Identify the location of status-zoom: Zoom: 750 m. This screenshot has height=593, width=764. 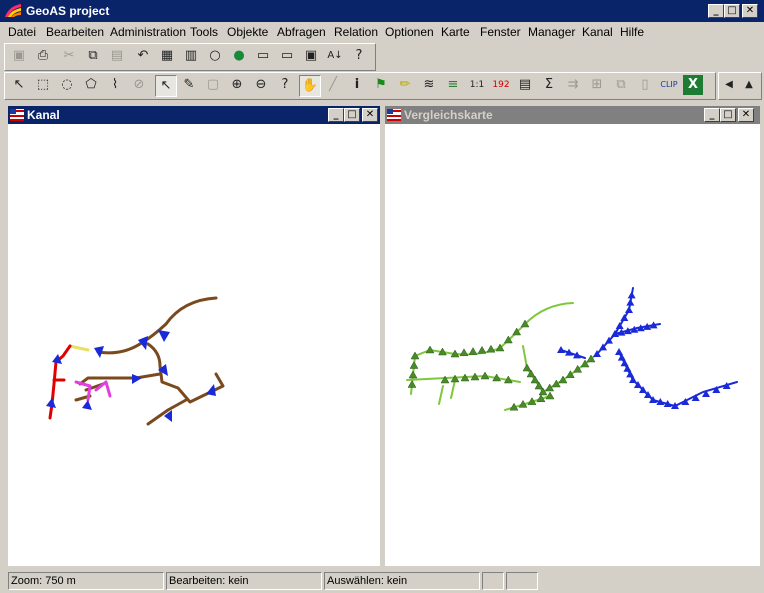
(86, 581).